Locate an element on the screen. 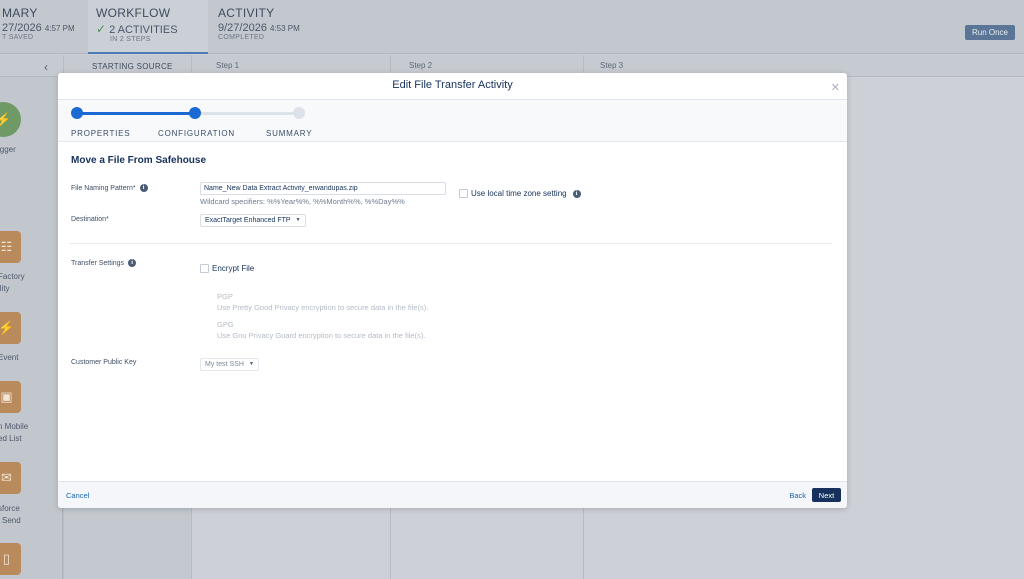  event-tile: ⚡ is located at coordinates (10, 328).